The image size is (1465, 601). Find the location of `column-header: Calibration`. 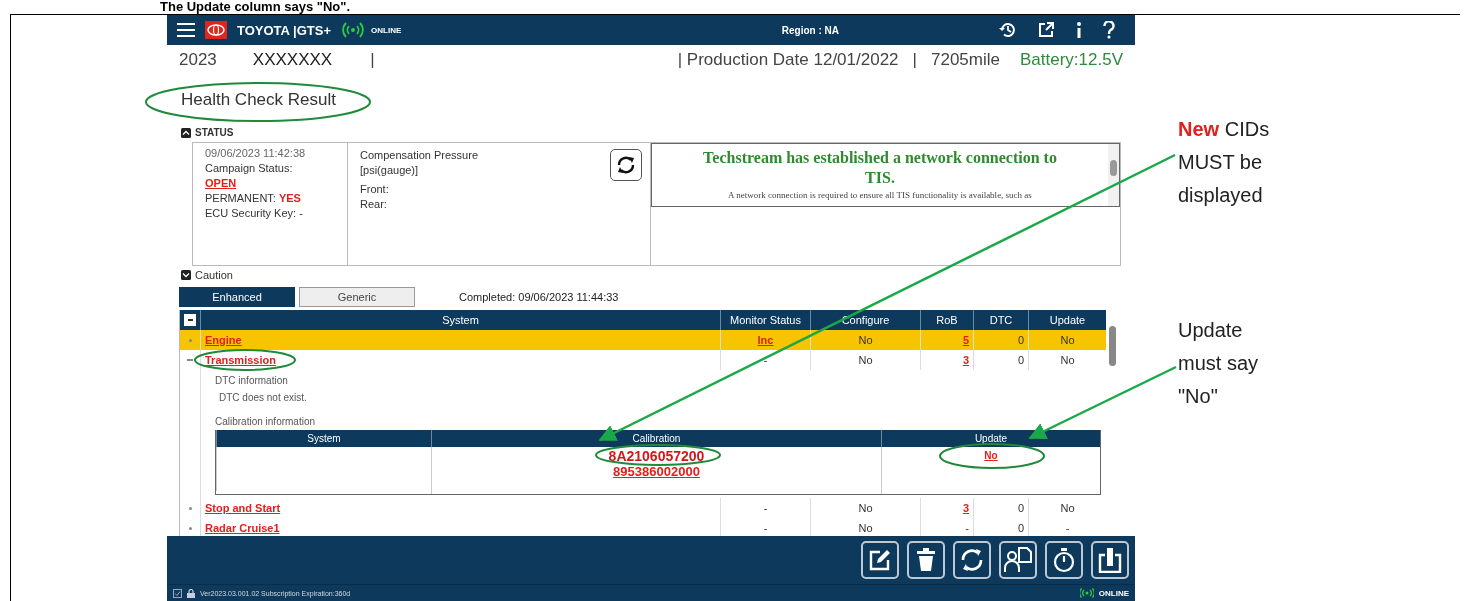

column-header: Calibration is located at coordinates (656, 438).